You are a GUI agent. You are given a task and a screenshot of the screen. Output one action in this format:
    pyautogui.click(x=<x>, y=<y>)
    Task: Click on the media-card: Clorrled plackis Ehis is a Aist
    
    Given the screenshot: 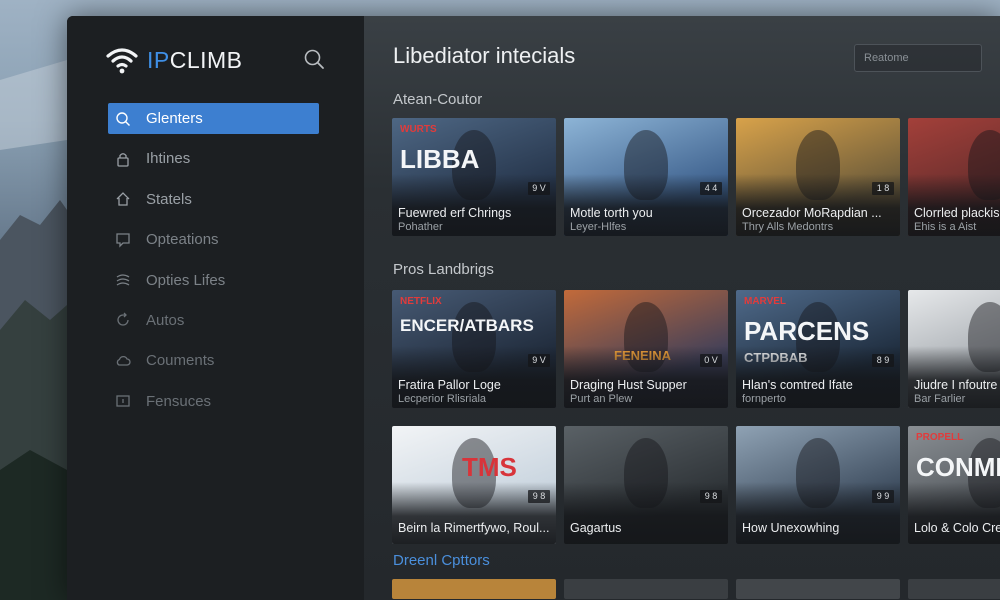 What is the action you would take?
    pyautogui.click(x=954, y=177)
    